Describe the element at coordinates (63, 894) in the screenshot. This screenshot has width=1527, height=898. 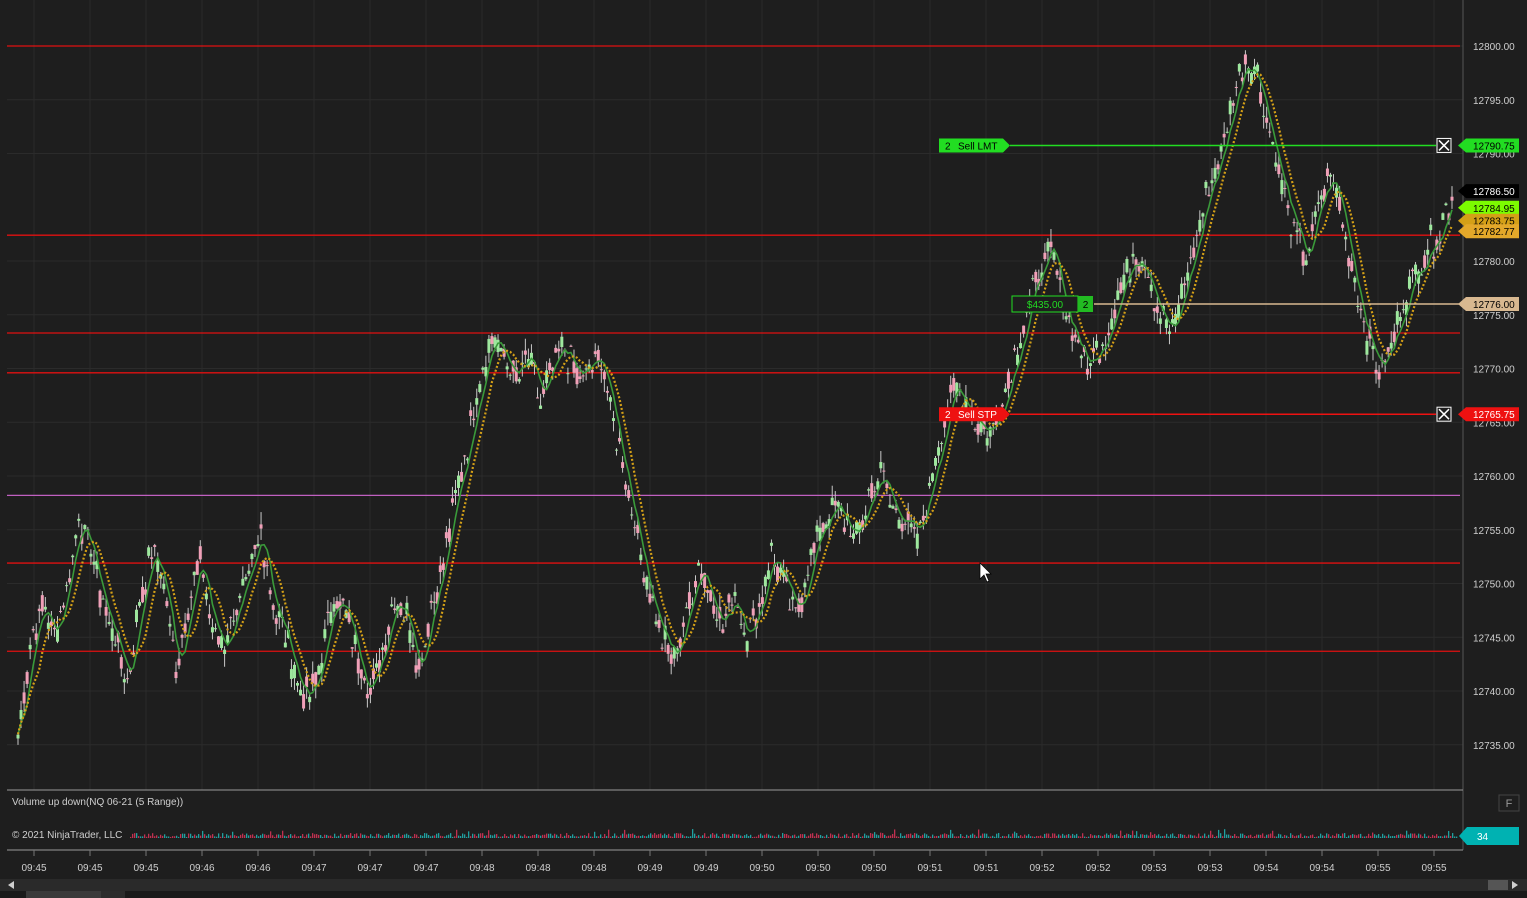
I see `chart-tab` at that location.